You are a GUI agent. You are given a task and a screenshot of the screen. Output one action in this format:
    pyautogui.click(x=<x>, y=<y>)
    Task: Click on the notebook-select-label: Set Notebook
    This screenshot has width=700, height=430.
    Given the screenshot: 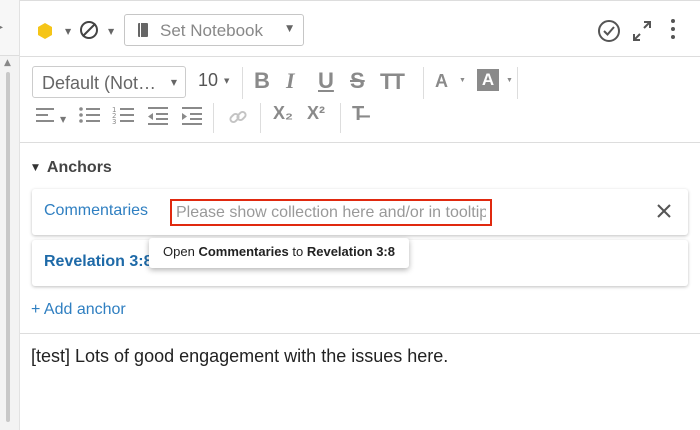 What is the action you would take?
    pyautogui.click(x=212, y=30)
    